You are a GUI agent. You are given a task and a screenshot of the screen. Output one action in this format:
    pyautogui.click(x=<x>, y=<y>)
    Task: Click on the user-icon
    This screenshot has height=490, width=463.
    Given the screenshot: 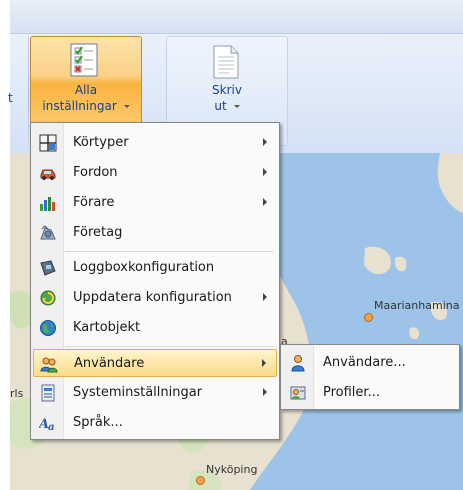 What is the action you would take?
    pyautogui.click(x=298, y=363)
    